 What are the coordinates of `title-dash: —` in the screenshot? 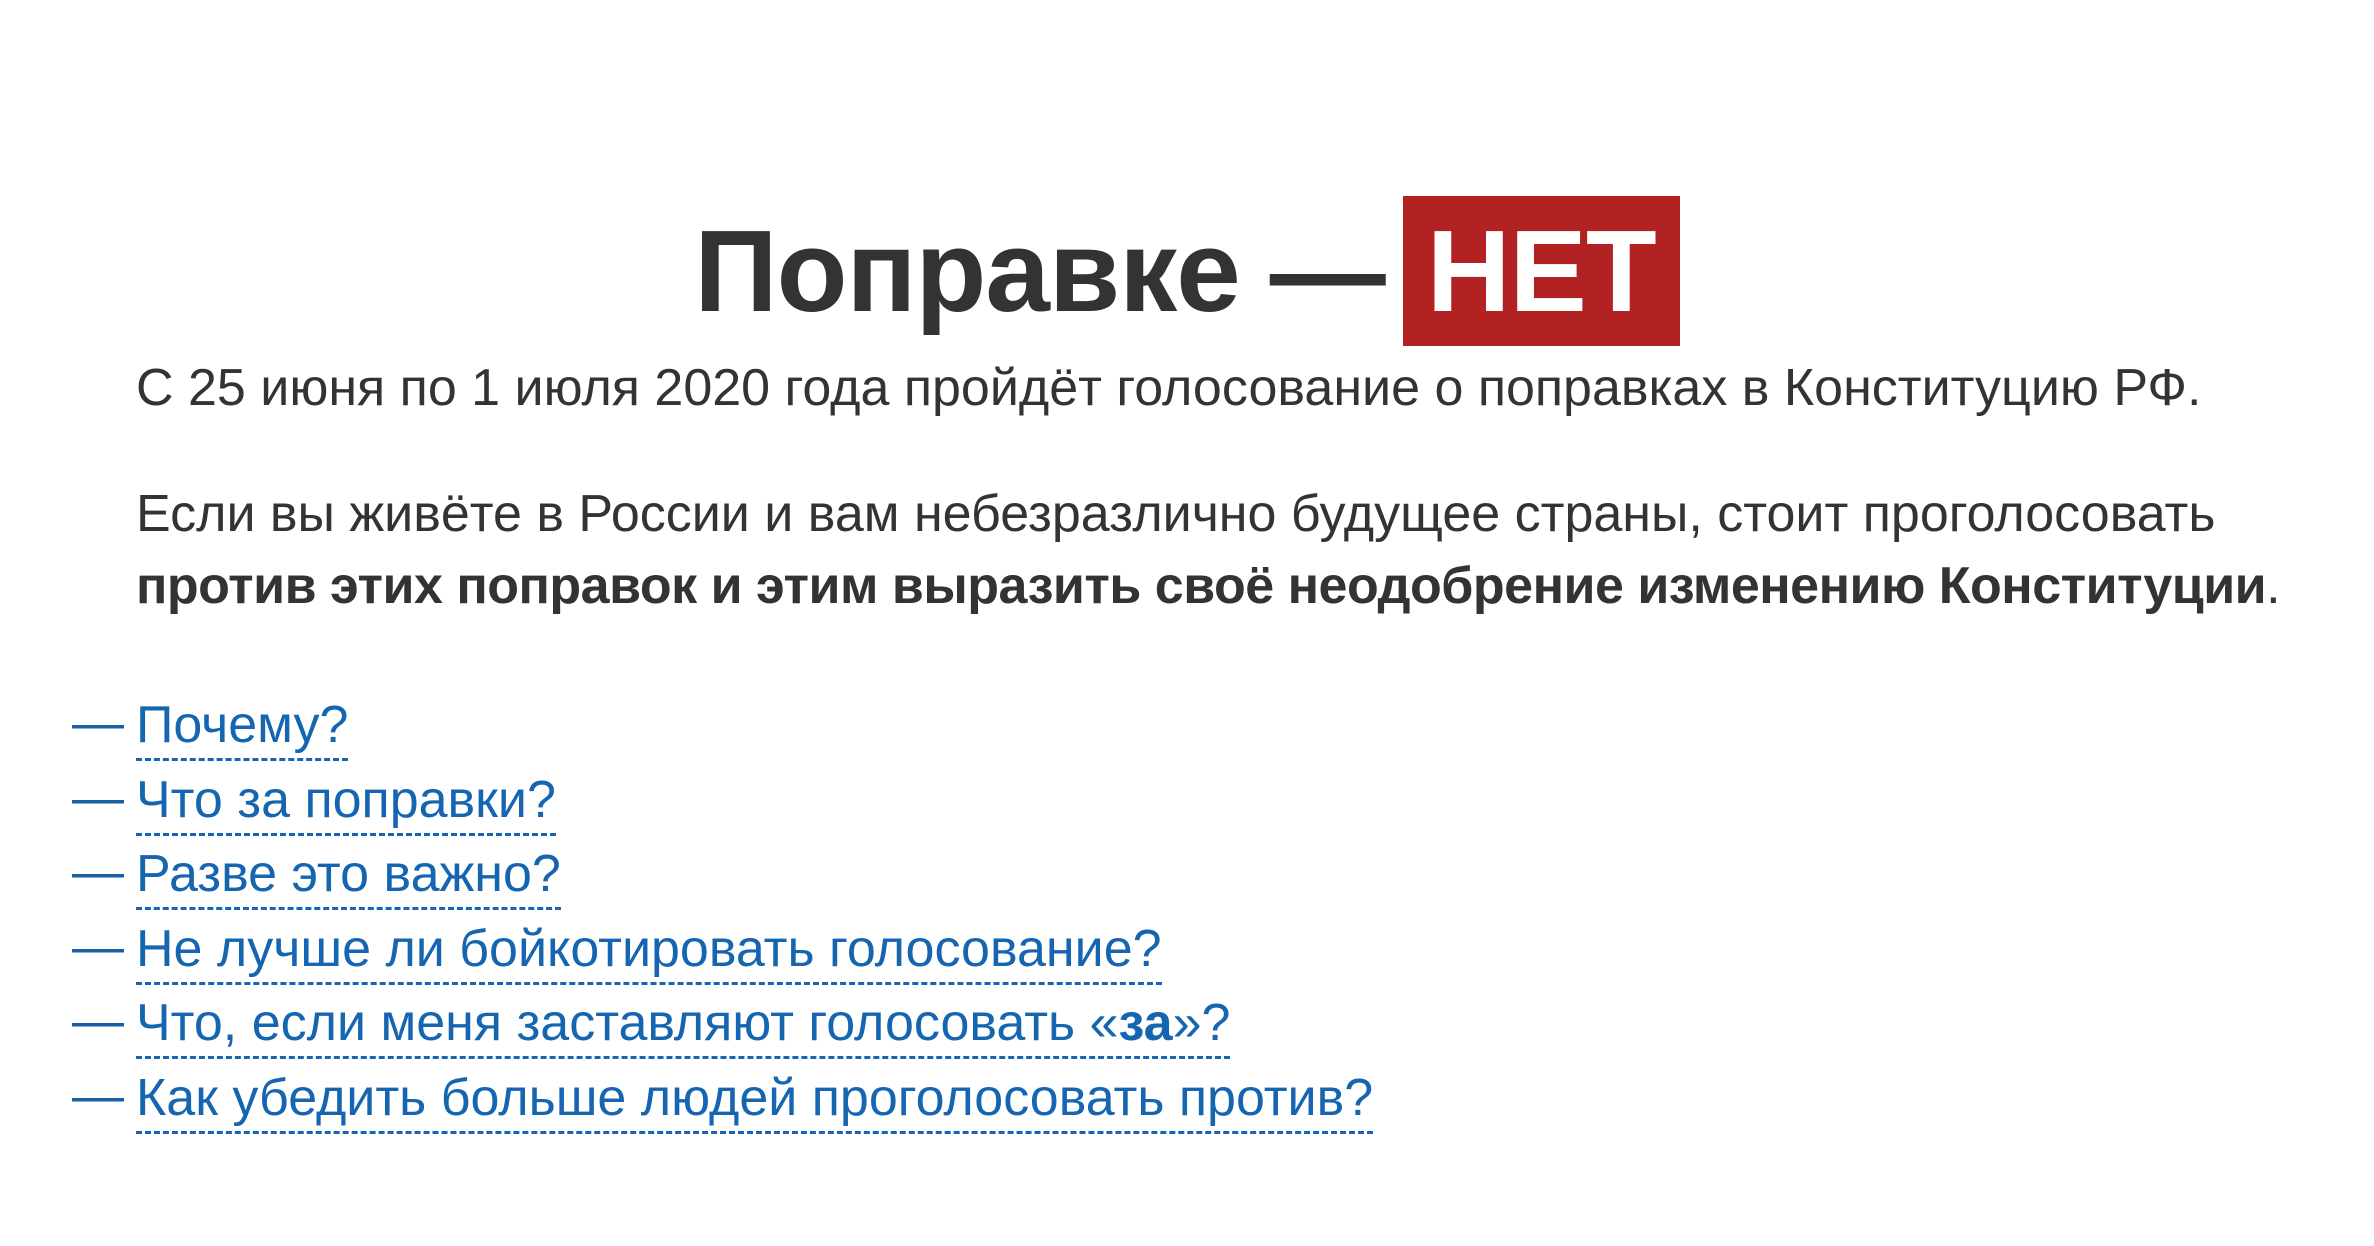 It's located at (1327, 270).